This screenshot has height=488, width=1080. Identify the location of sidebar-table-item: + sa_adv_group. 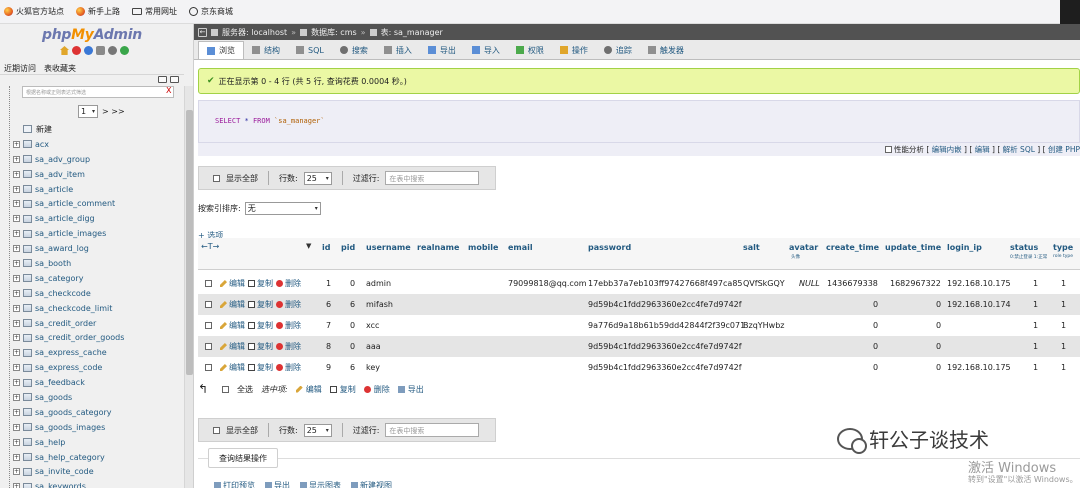
(98, 159).